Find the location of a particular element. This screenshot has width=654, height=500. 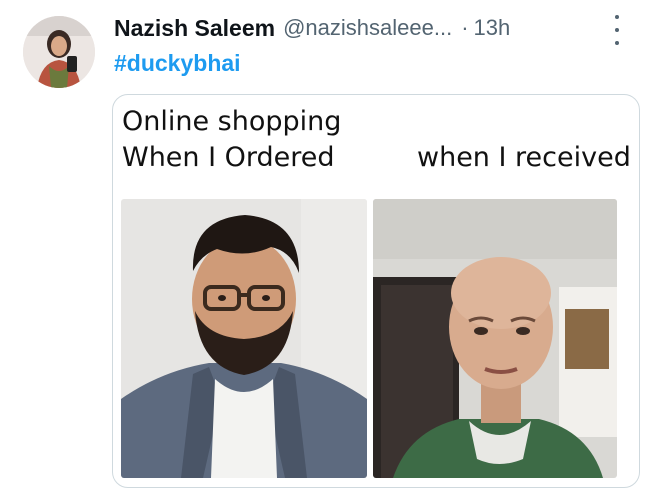

meme-right-caption: when I received is located at coordinates (524, 157).